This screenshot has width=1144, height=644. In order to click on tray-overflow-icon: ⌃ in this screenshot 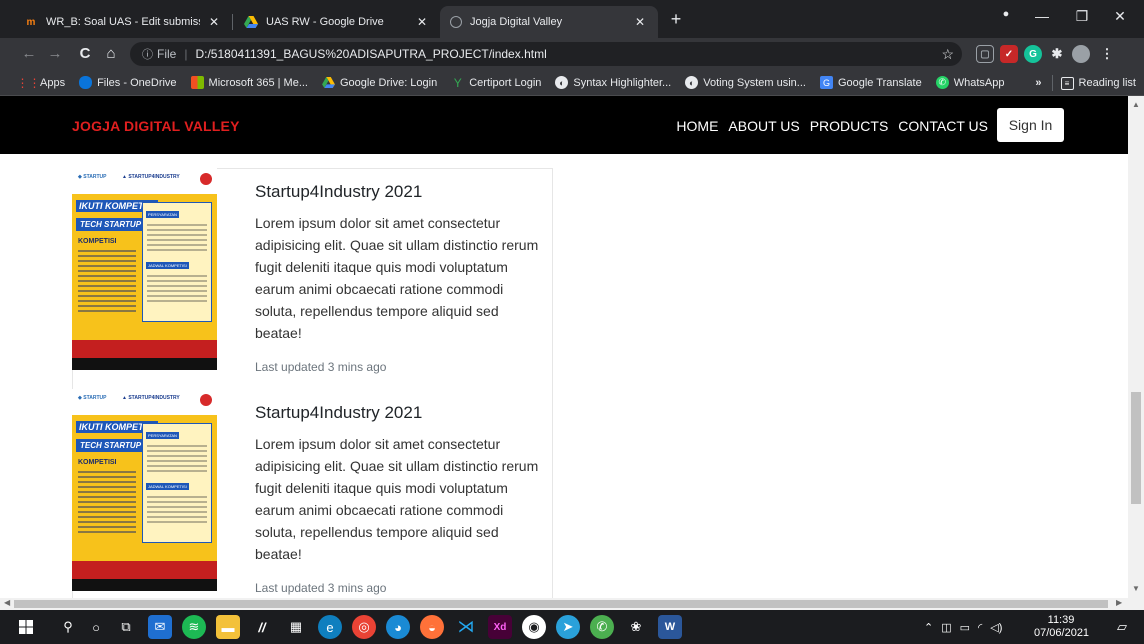, I will do `click(928, 627)`.